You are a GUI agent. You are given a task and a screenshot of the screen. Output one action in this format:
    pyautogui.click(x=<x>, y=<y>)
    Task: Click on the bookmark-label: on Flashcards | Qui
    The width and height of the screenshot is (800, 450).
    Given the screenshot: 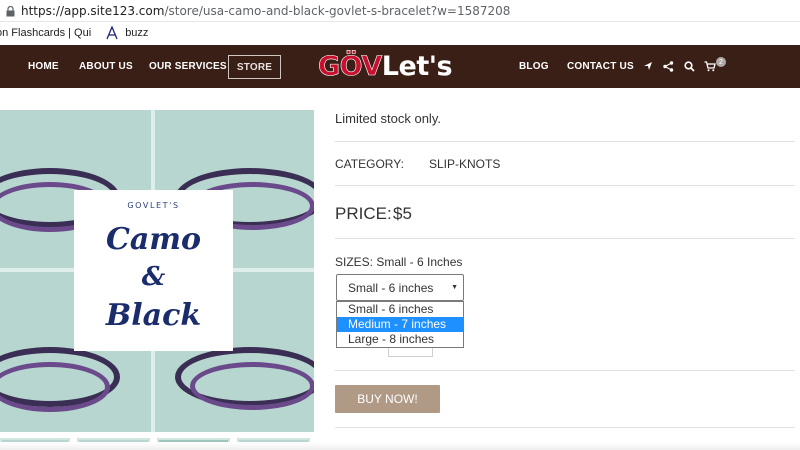 What is the action you would take?
    pyautogui.click(x=46, y=33)
    